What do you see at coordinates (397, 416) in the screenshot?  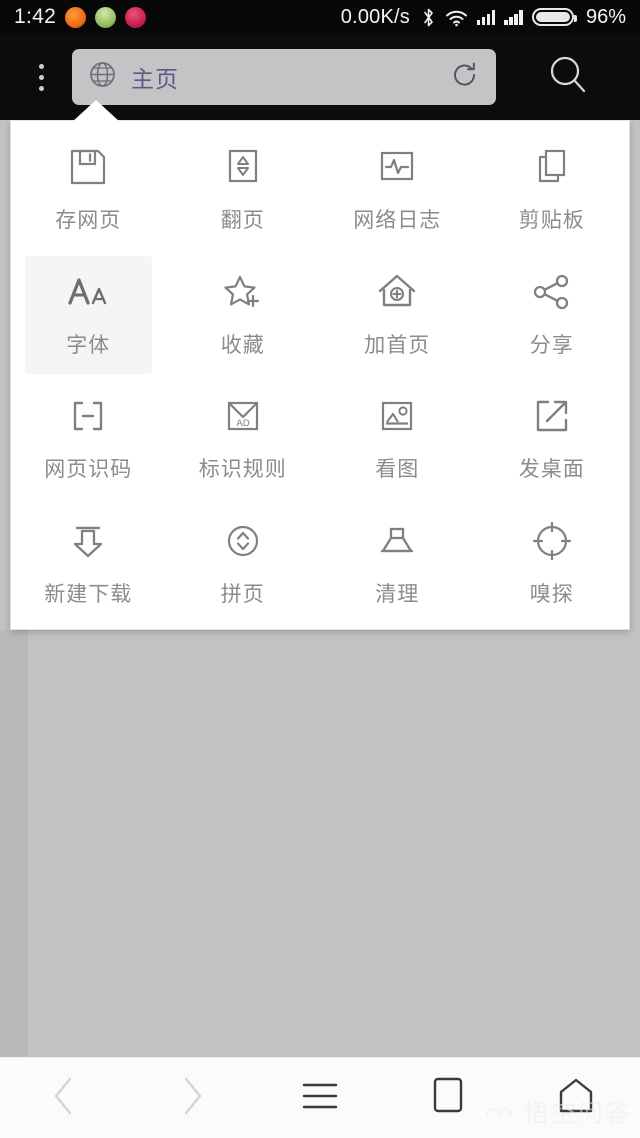 I see `image-icon` at bounding box center [397, 416].